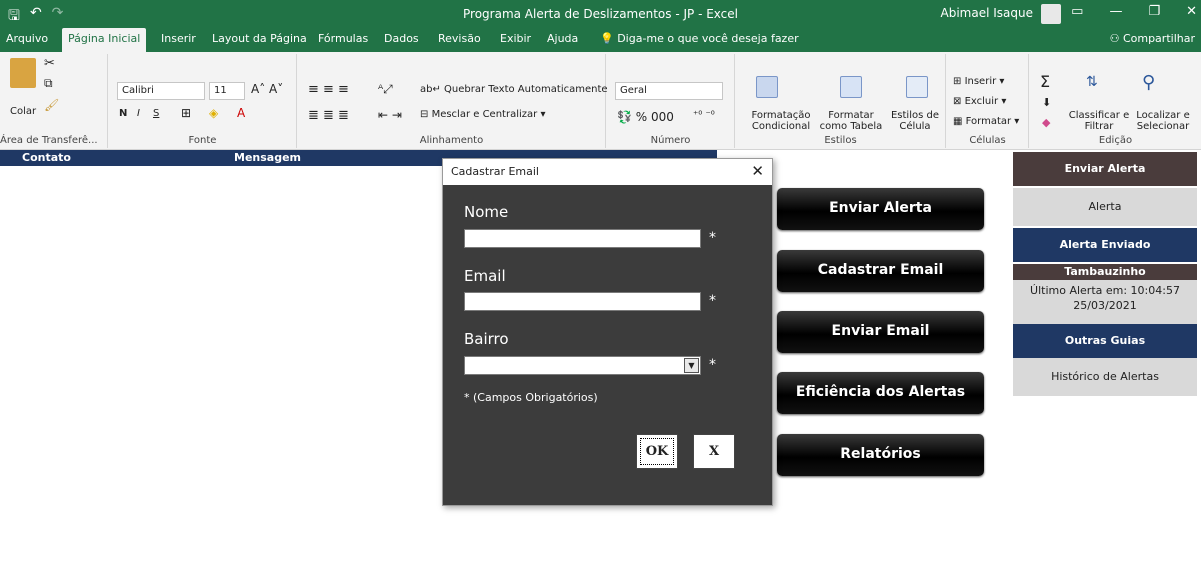 The image size is (1201, 565). I want to click on enviar-email-button: Enviar Email, so click(880, 332).